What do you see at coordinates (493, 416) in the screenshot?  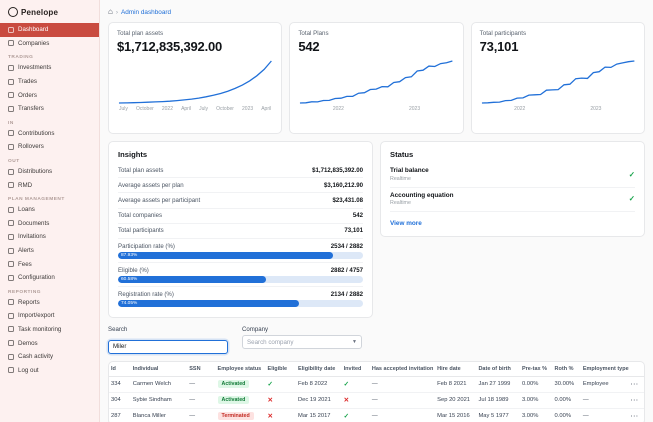 I see `cell-date-of-birth: May 5 1977` at bounding box center [493, 416].